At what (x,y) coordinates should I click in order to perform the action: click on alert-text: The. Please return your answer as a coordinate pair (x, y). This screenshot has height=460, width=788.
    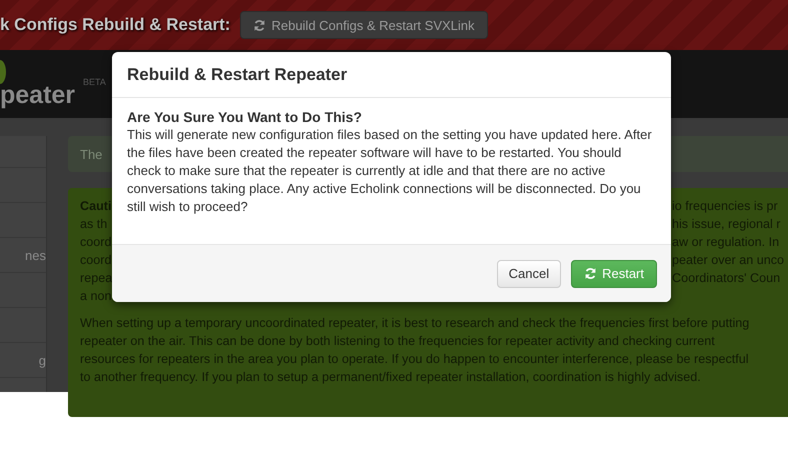
    Looking at the image, I should click on (91, 154).